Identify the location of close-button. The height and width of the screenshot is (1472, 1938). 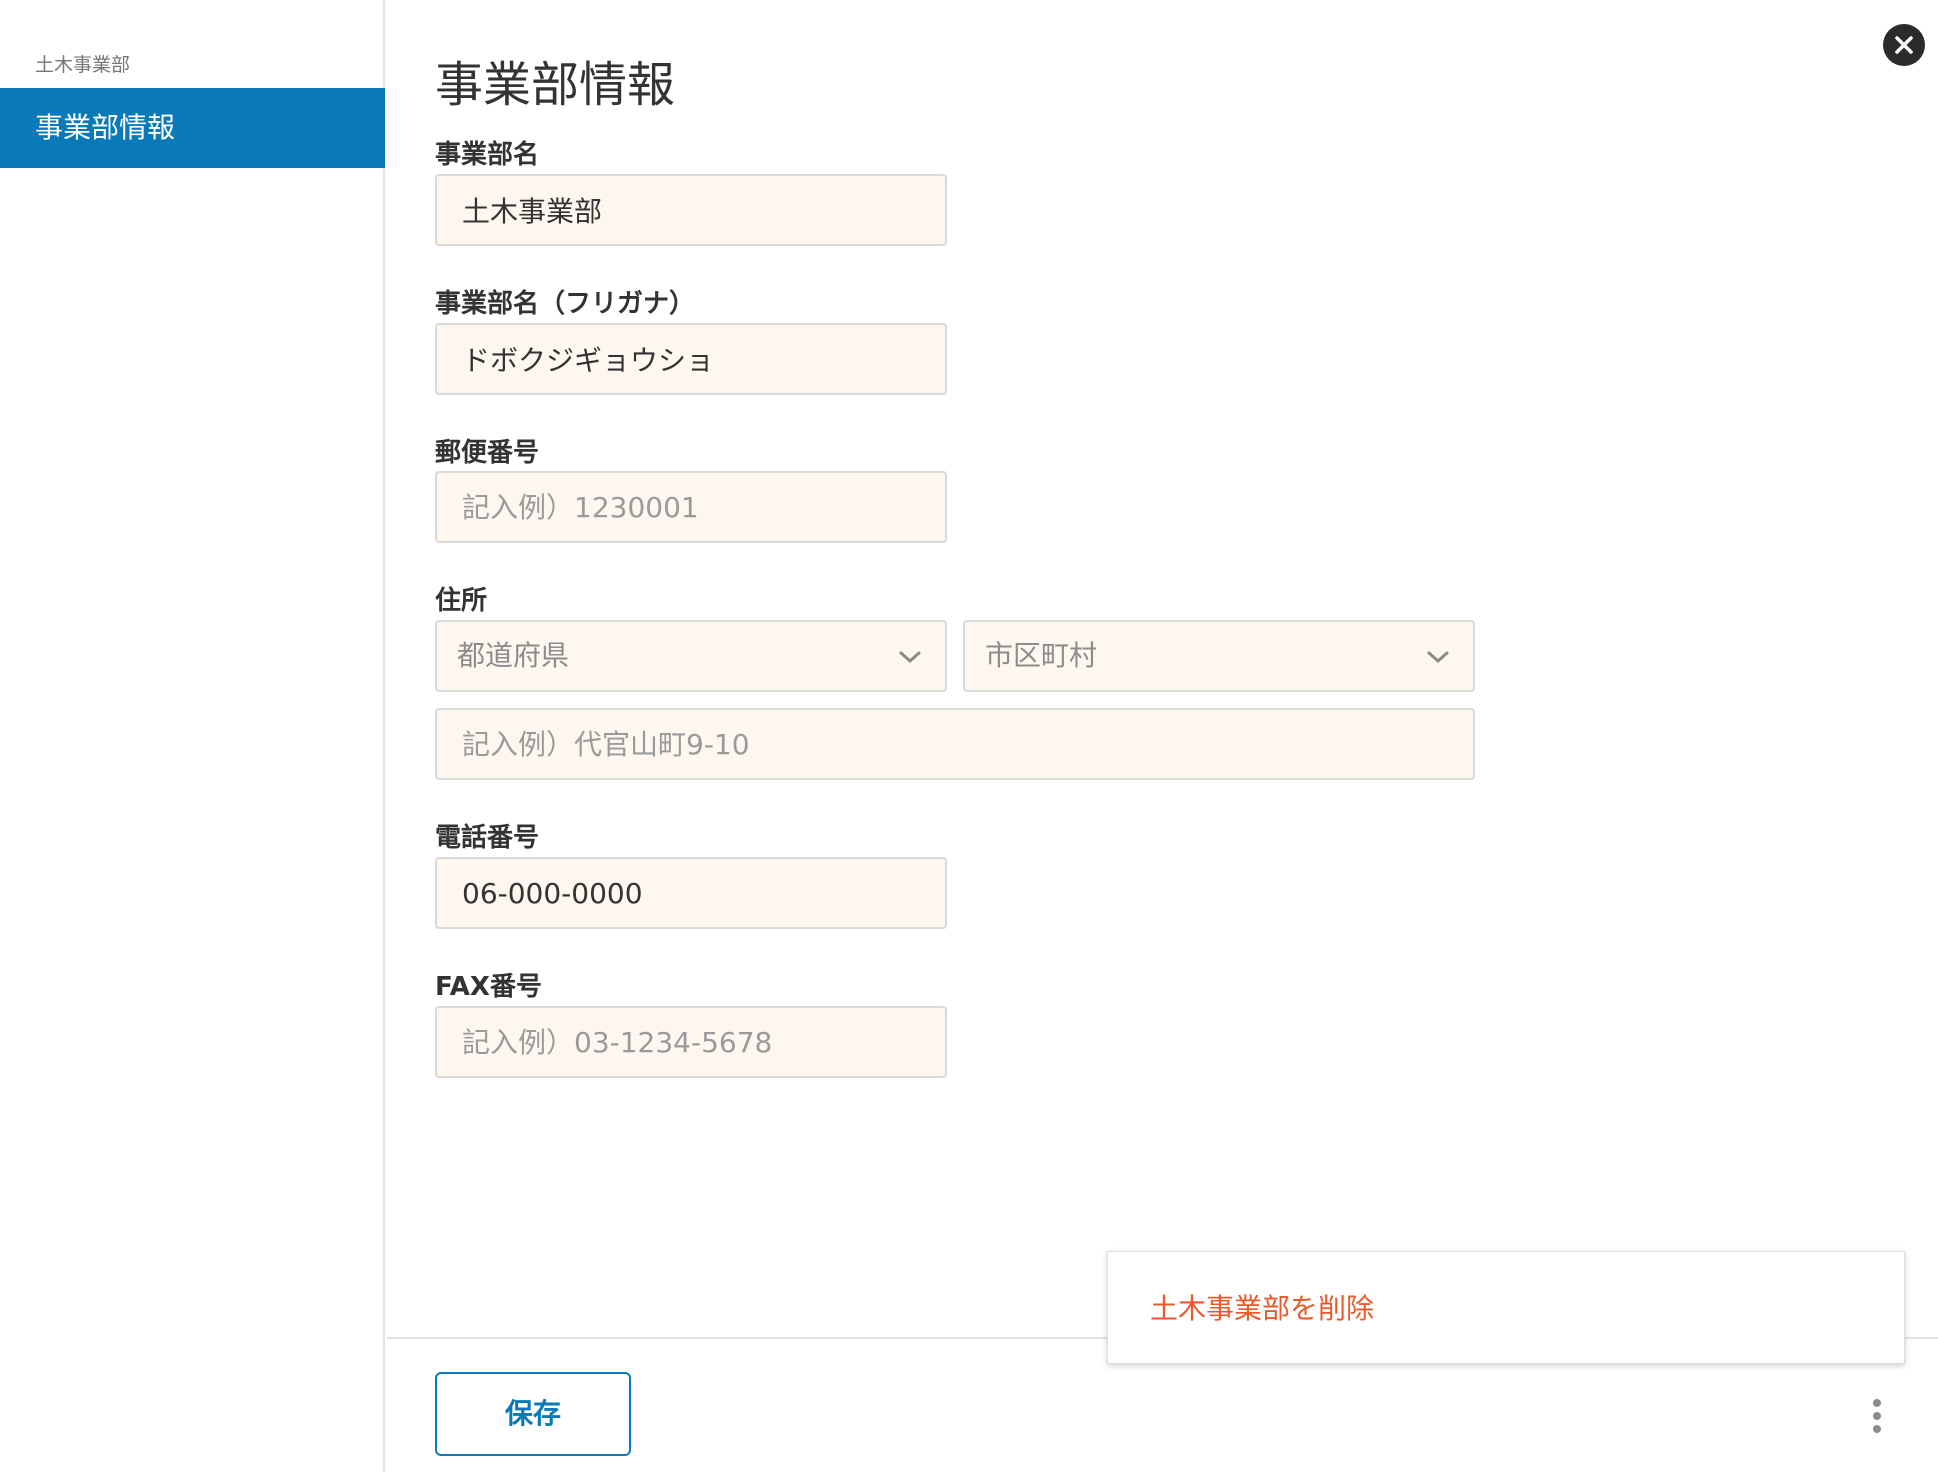
(1904, 45).